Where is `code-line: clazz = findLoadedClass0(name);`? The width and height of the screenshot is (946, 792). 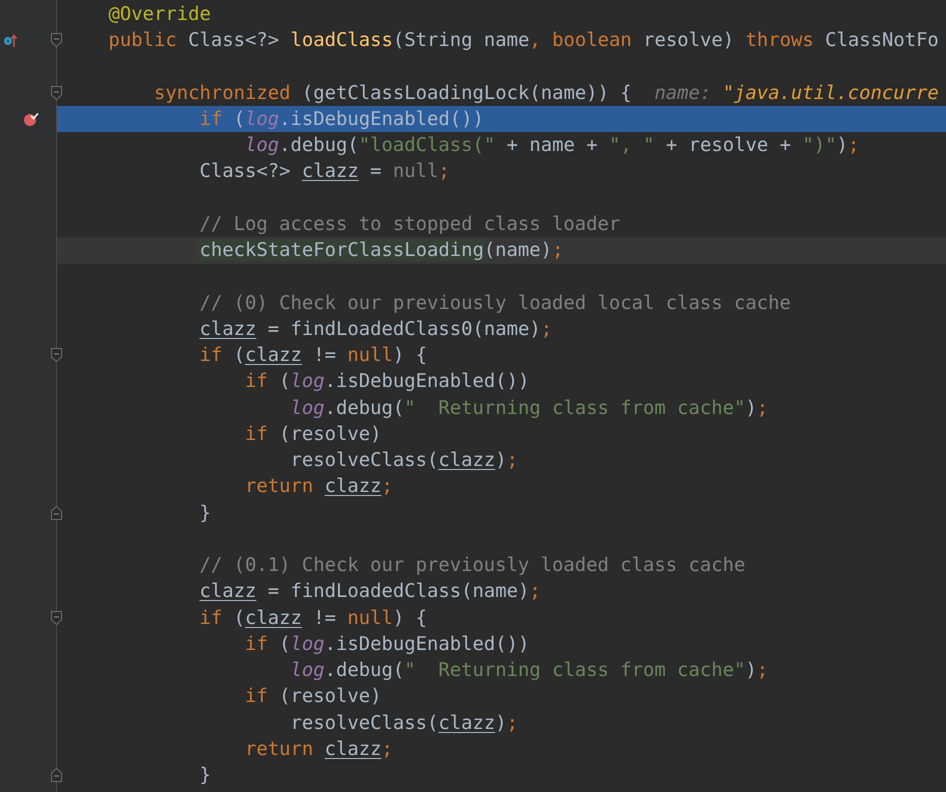 code-line: clazz = findLoadedClass0(name); is located at coordinates (375, 329).